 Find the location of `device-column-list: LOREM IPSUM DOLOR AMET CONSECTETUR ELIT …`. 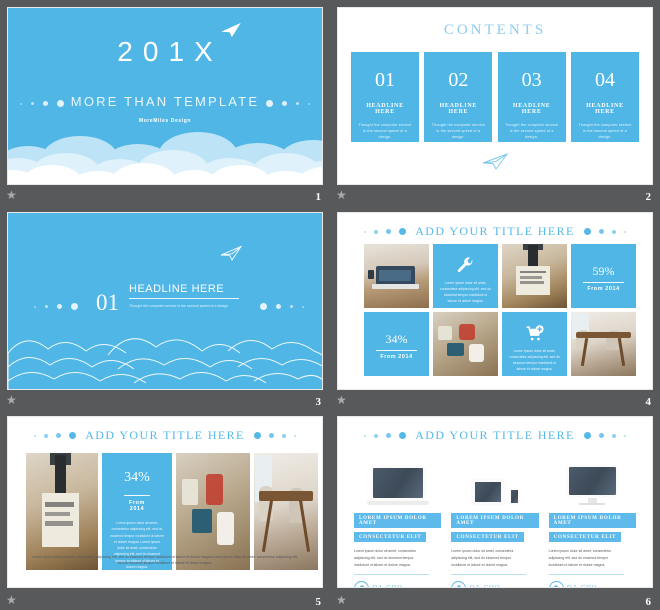

device-column-list: LOREM IPSUM DOLOR AMET CONSECTETUR ELIT … is located at coordinates (495, 517).